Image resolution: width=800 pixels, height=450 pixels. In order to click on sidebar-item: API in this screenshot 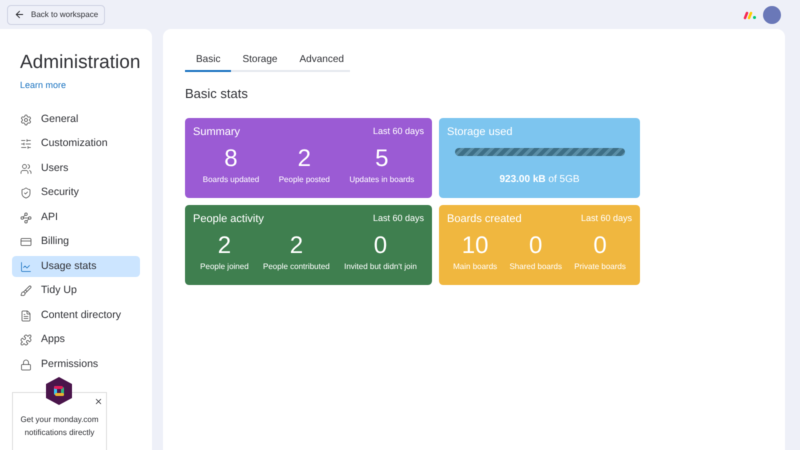, I will do `click(76, 217)`.